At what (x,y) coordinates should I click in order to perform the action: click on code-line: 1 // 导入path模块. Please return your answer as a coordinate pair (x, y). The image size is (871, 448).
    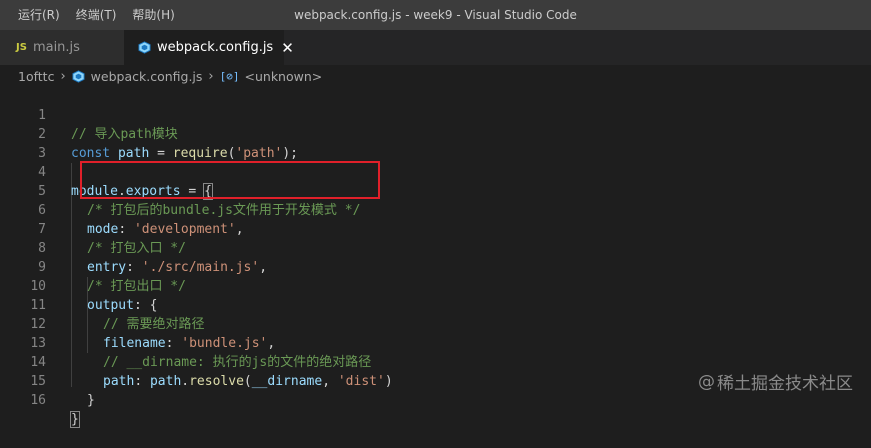
    Looking at the image, I should click on (435, 114).